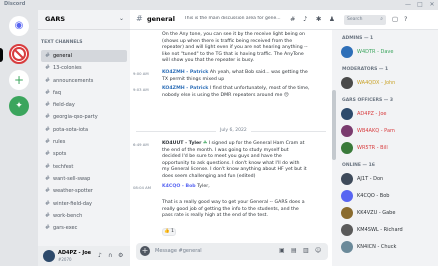 The width and height of the screenshot is (438, 266). I want to click on channel-label: spots, so click(60, 154).